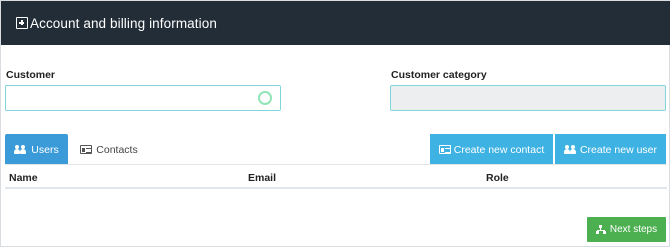 The image size is (670, 247). Describe the element at coordinates (528, 98) in the screenshot. I see `customer-category-input` at that location.